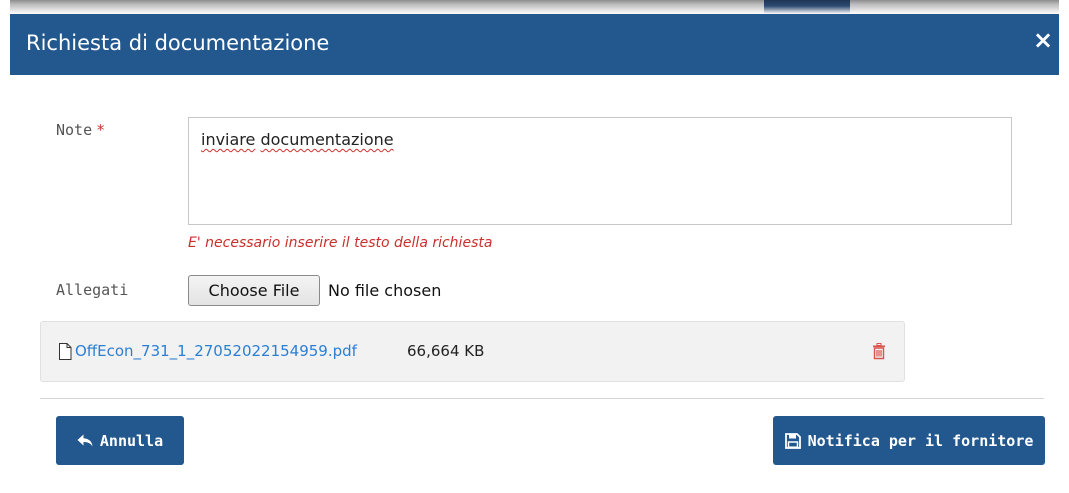 The width and height of the screenshot is (1069, 493). I want to click on attachment-size: 66,664 KB, so click(446, 351).